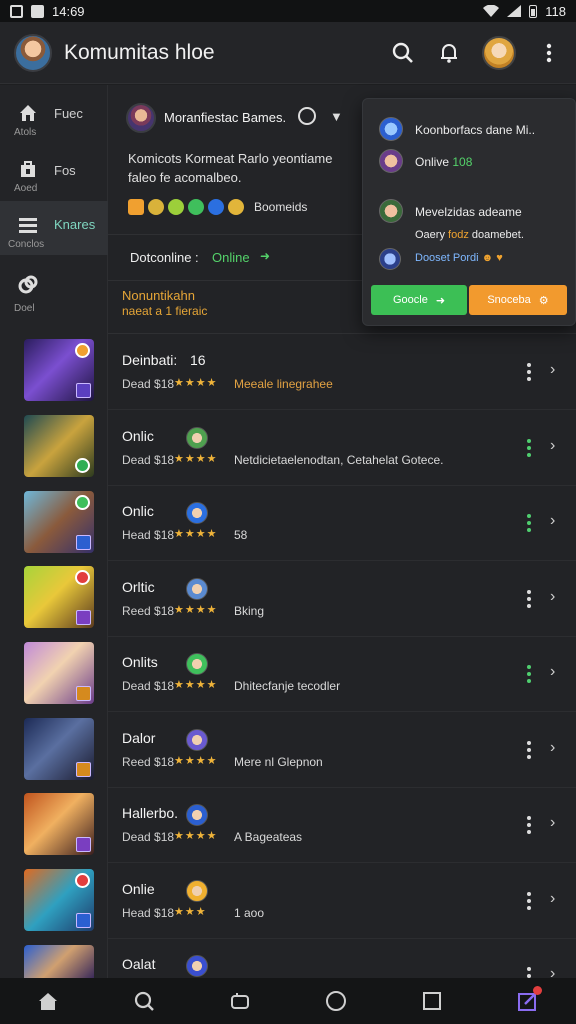  What do you see at coordinates (139, 52) in the screenshot?
I see `app-title: Komumitas hloe` at bounding box center [139, 52].